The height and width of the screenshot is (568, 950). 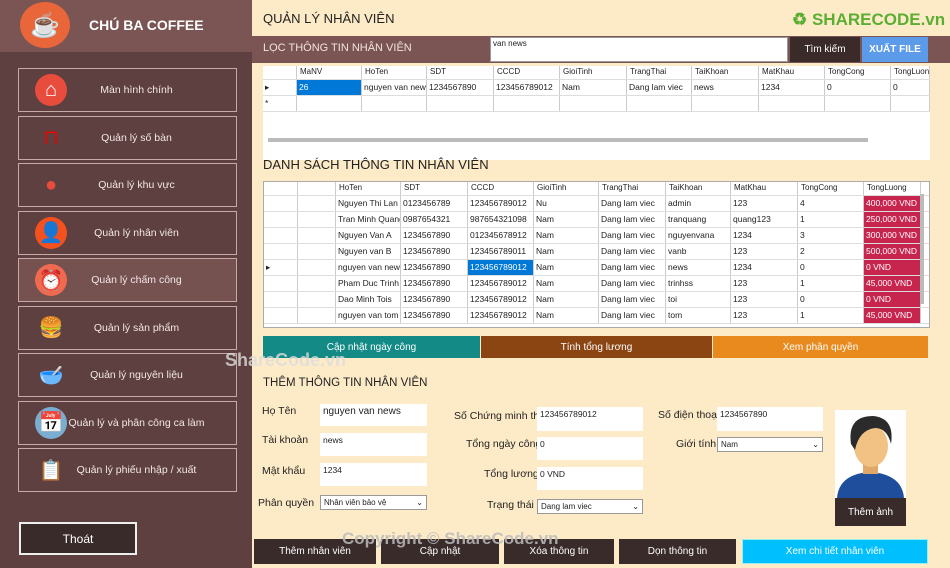 What do you see at coordinates (368, 235) in the screenshot?
I see `table-cell: Nguyen Van A` at bounding box center [368, 235].